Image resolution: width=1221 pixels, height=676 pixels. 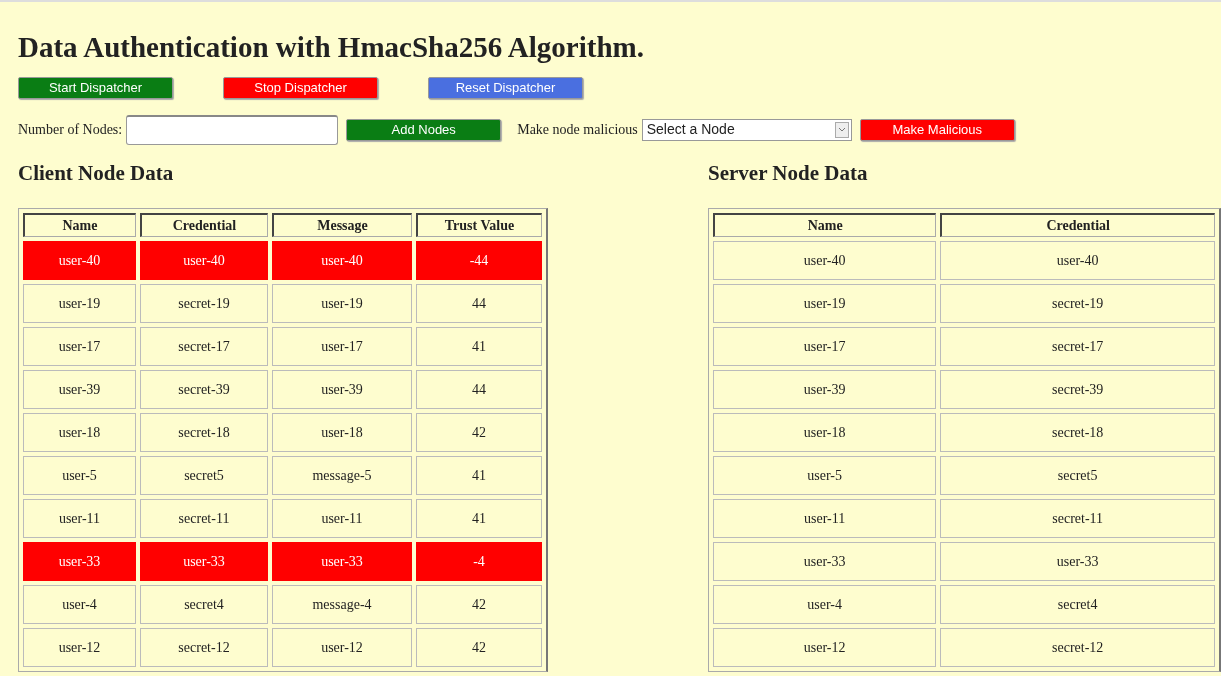 What do you see at coordinates (479, 260) in the screenshot?
I see `table-cell: -44` at bounding box center [479, 260].